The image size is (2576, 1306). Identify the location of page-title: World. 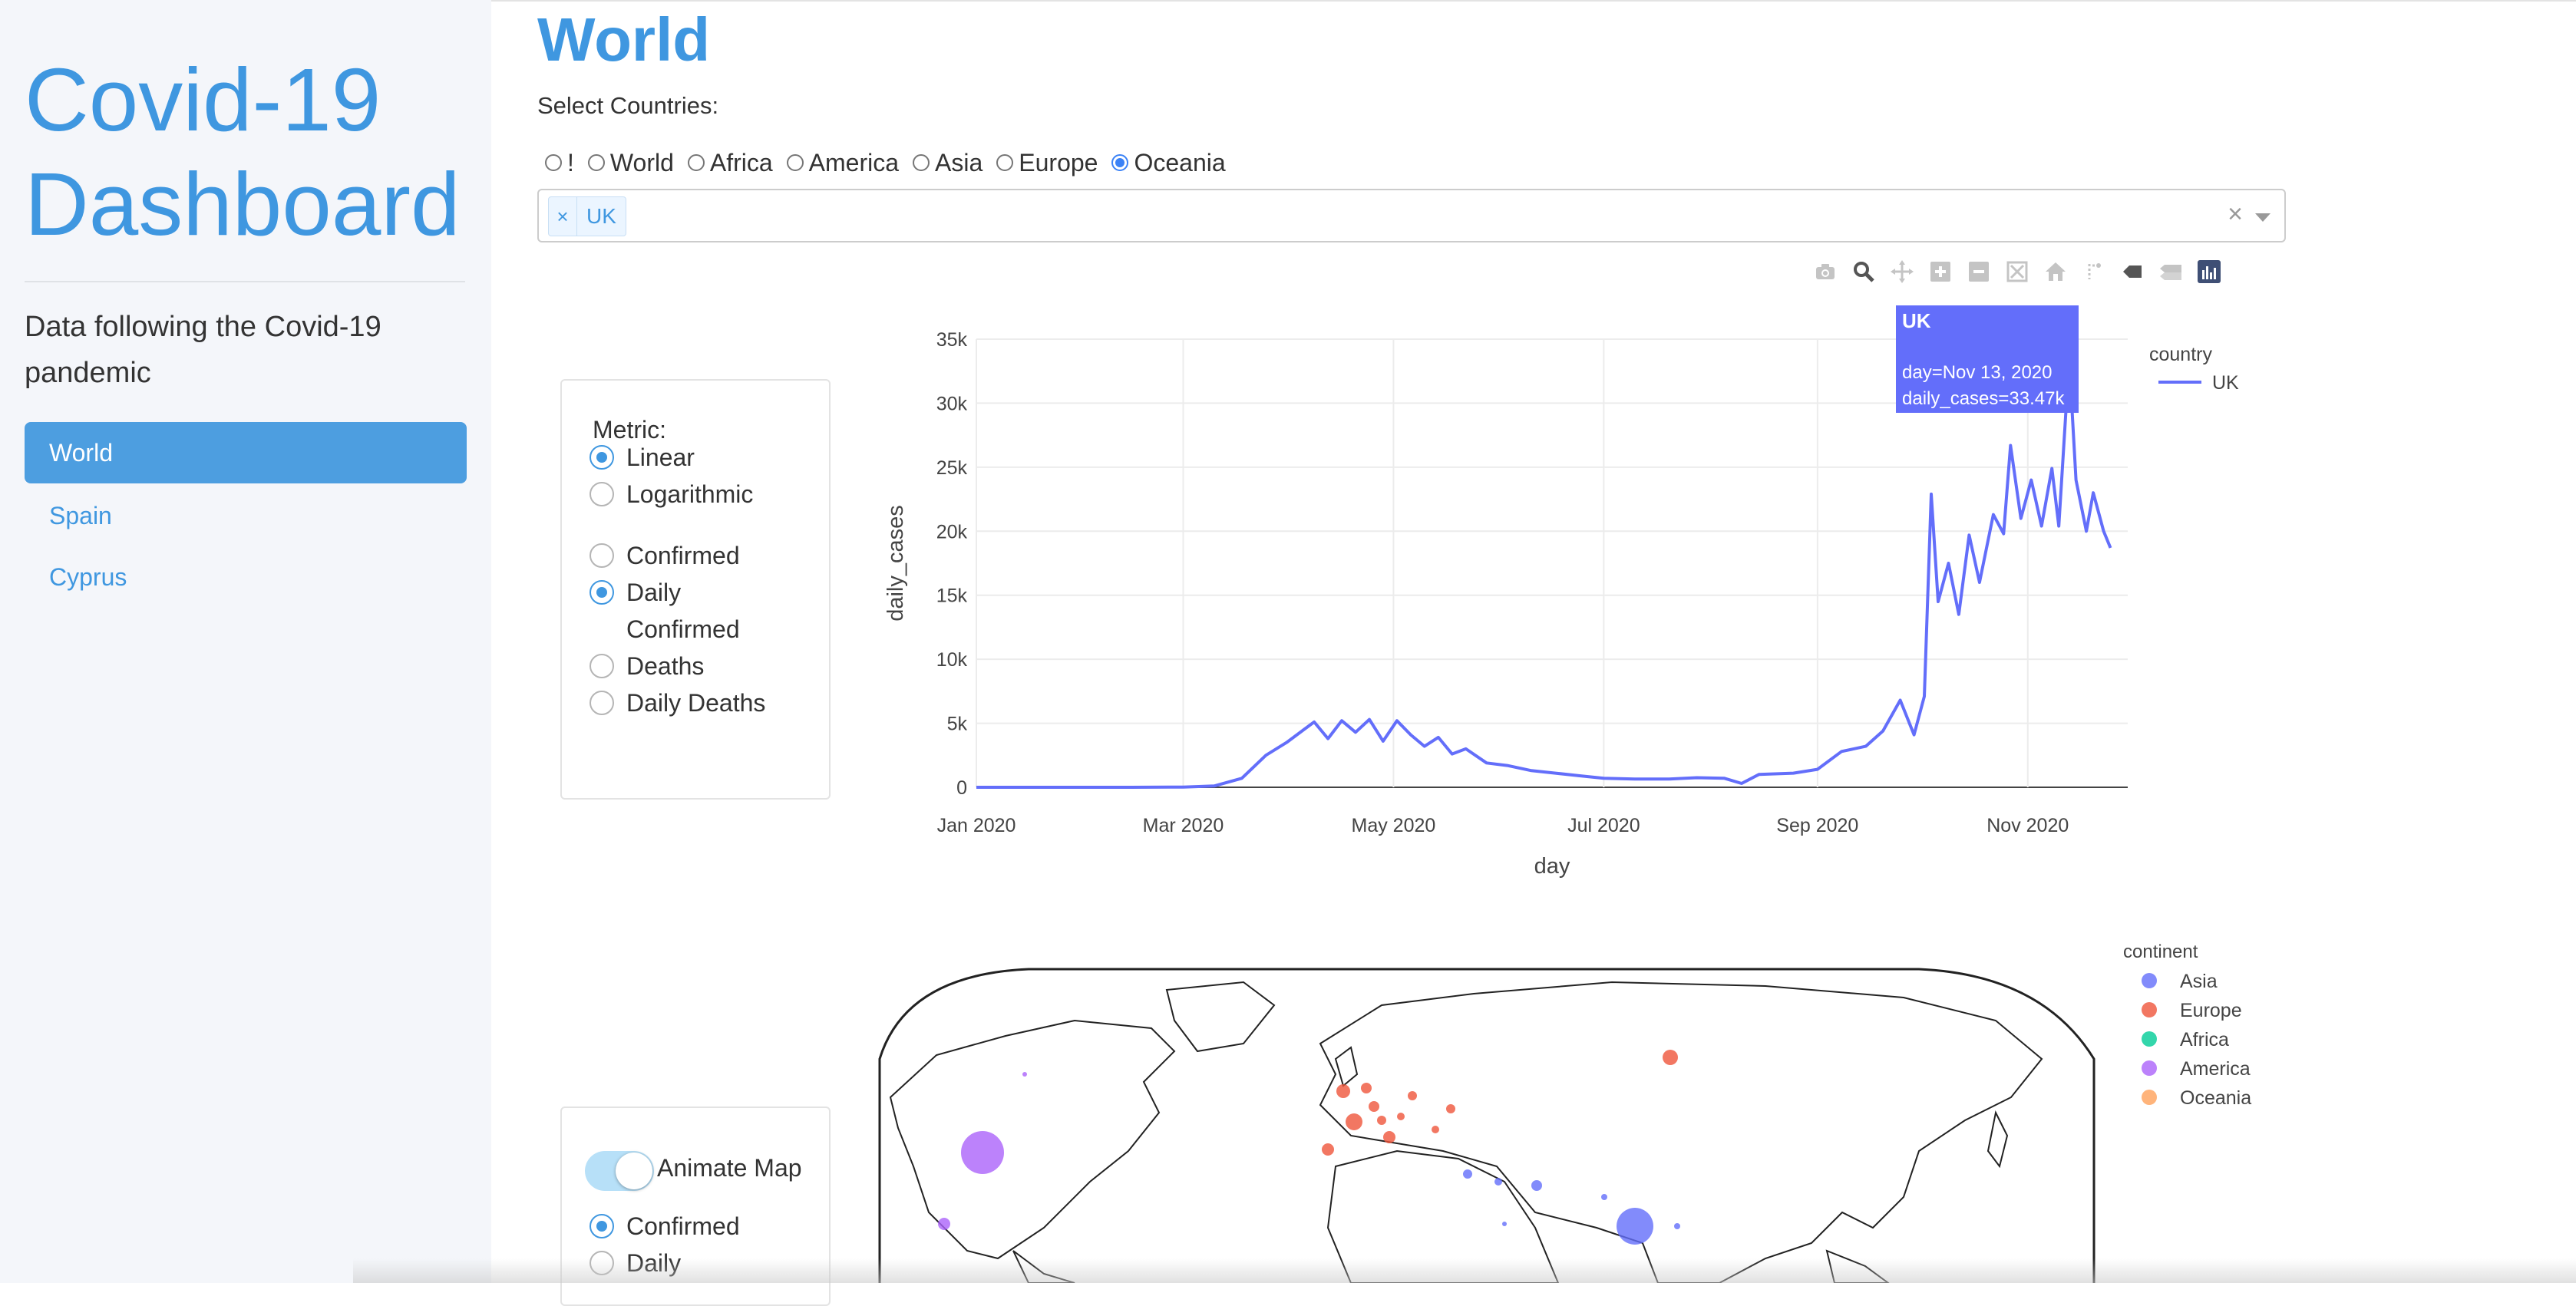
(624, 39).